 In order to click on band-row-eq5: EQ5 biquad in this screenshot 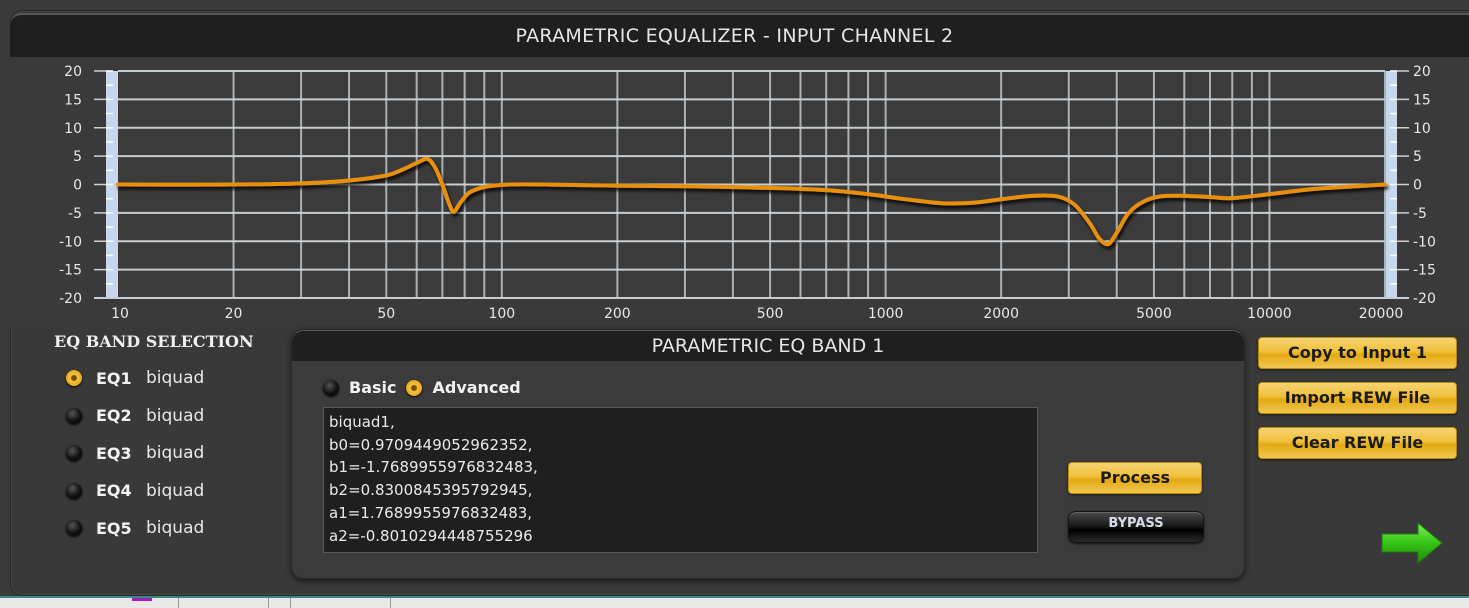, I will do `click(135, 528)`.